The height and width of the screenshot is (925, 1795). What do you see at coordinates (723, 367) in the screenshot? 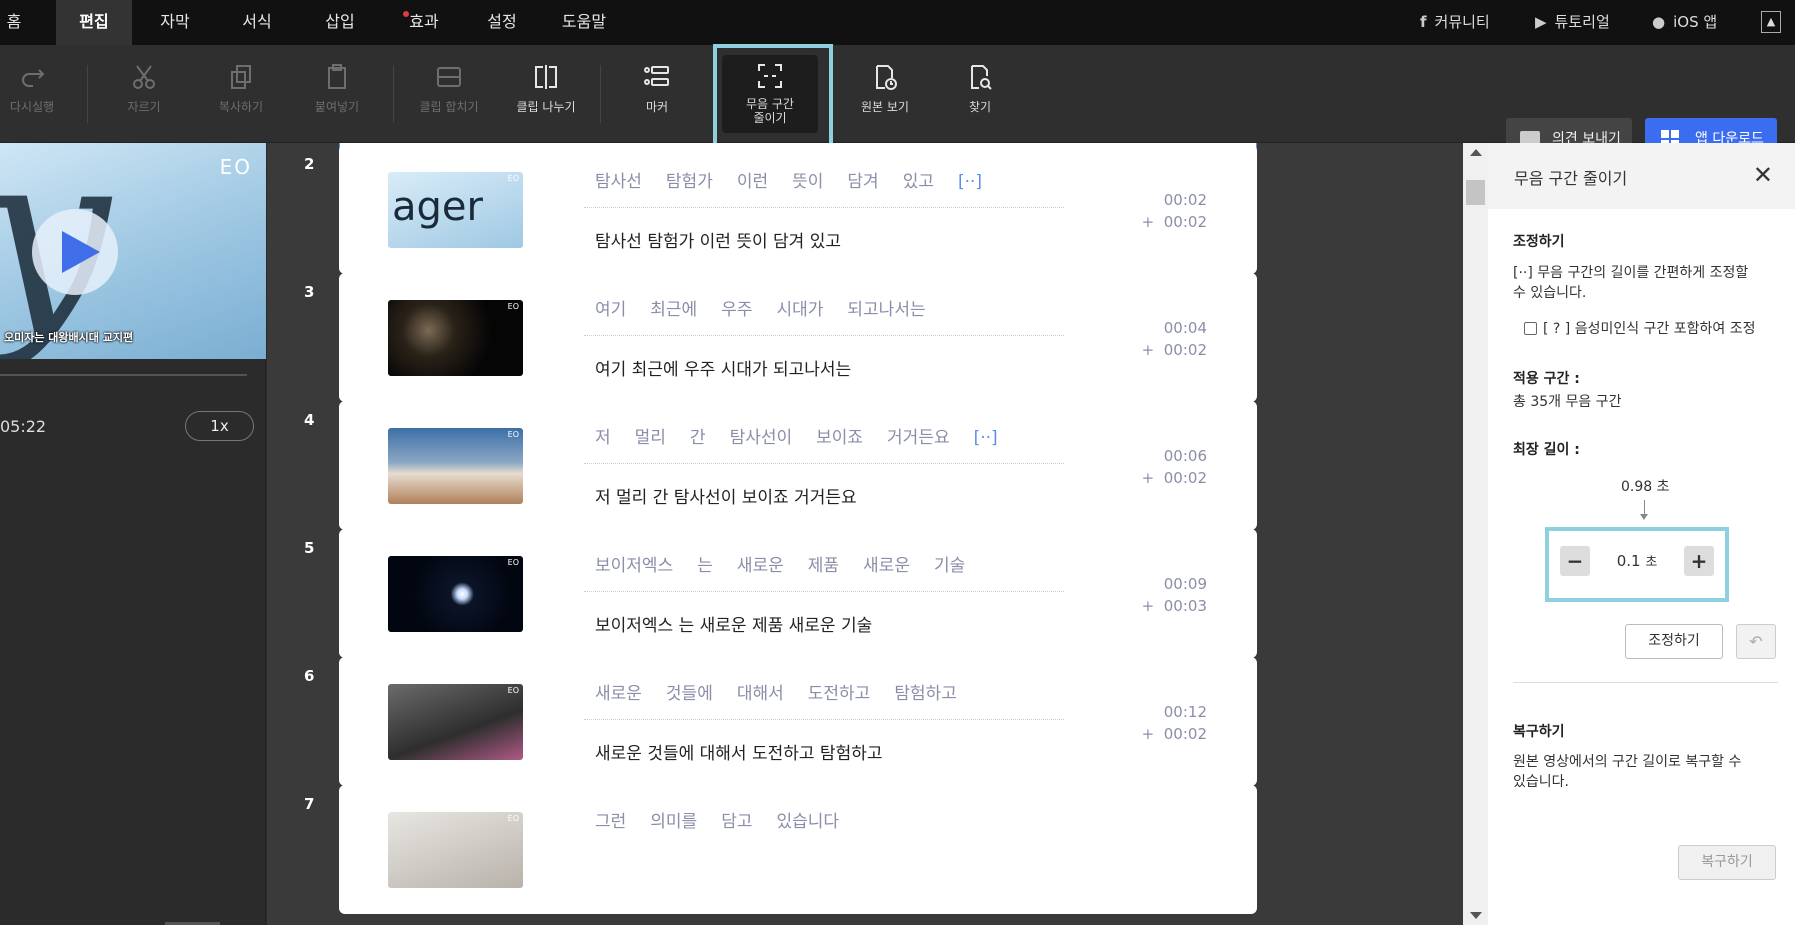
I see `clip-subtitle-text: 여기 최근에 우주 시대가 되고나서는` at bounding box center [723, 367].